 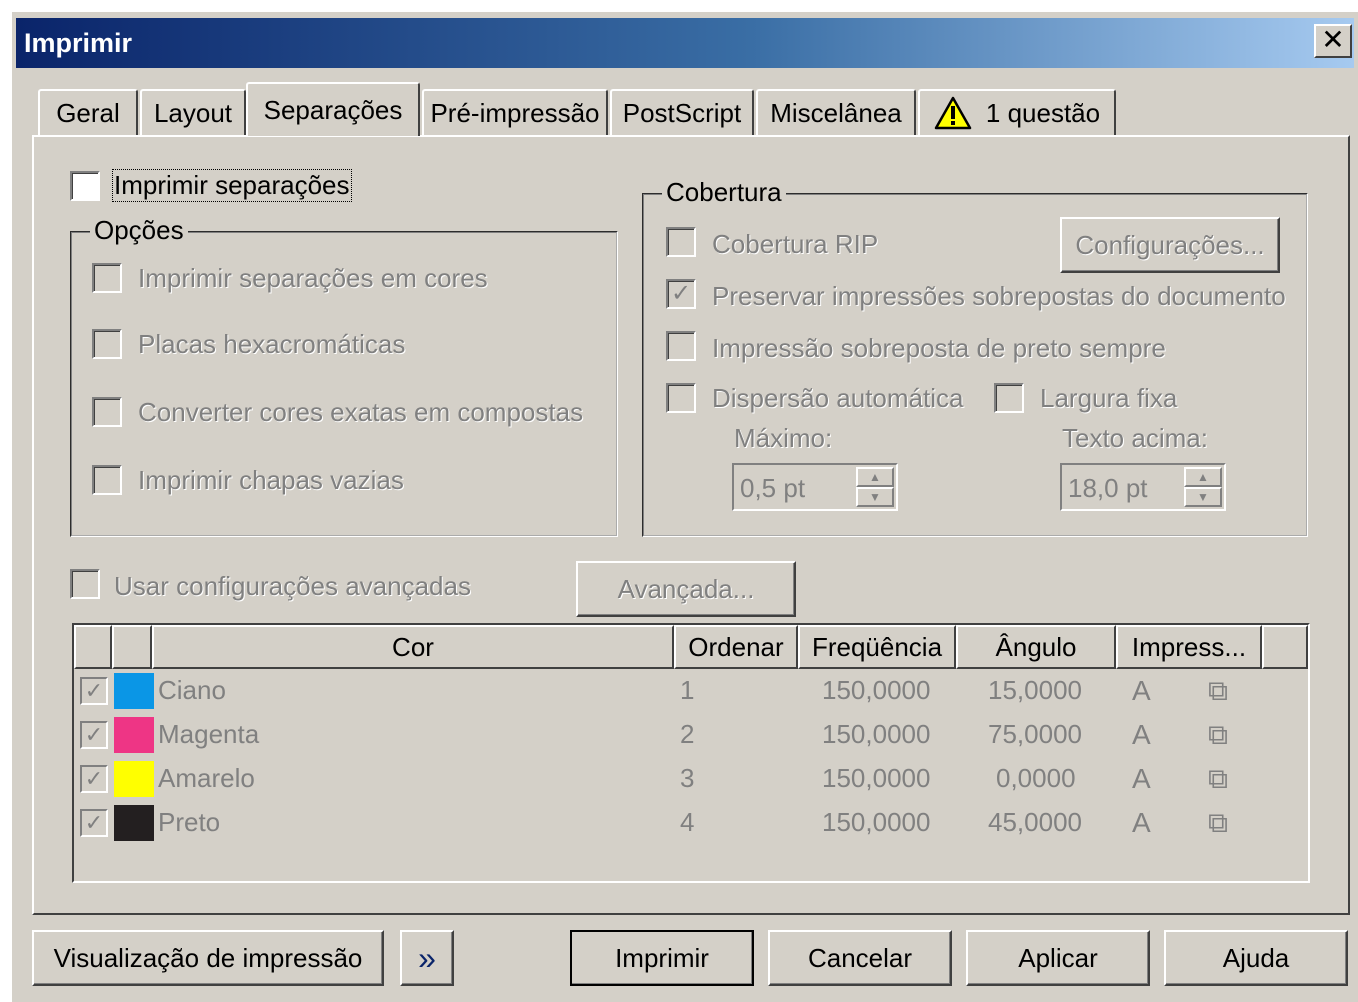 What do you see at coordinates (681, 398) in the screenshot?
I see `auto-spread-checkbox` at bounding box center [681, 398].